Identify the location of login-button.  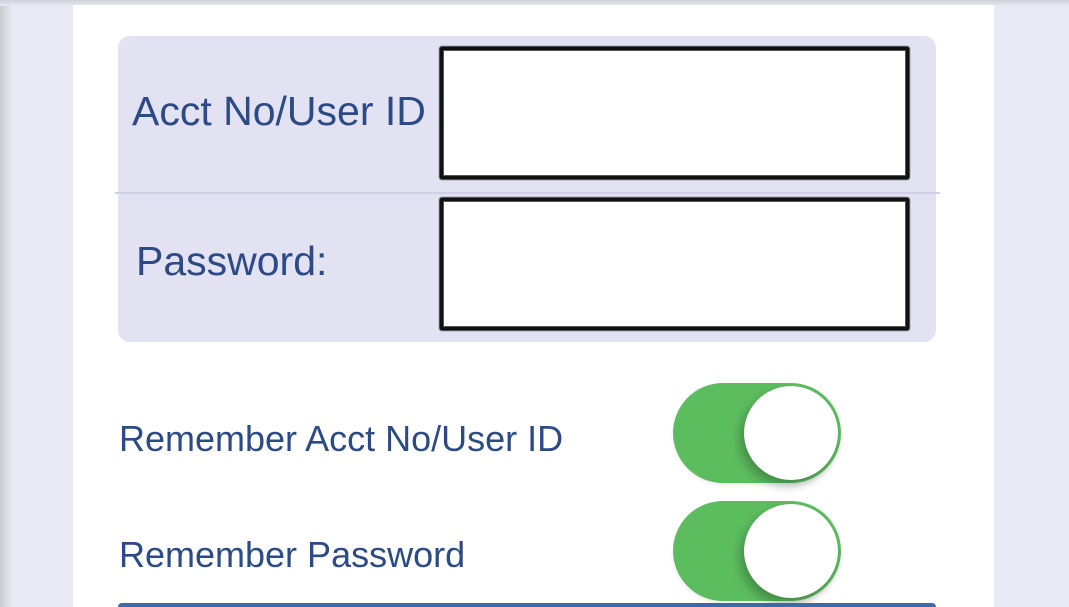
(527, 605).